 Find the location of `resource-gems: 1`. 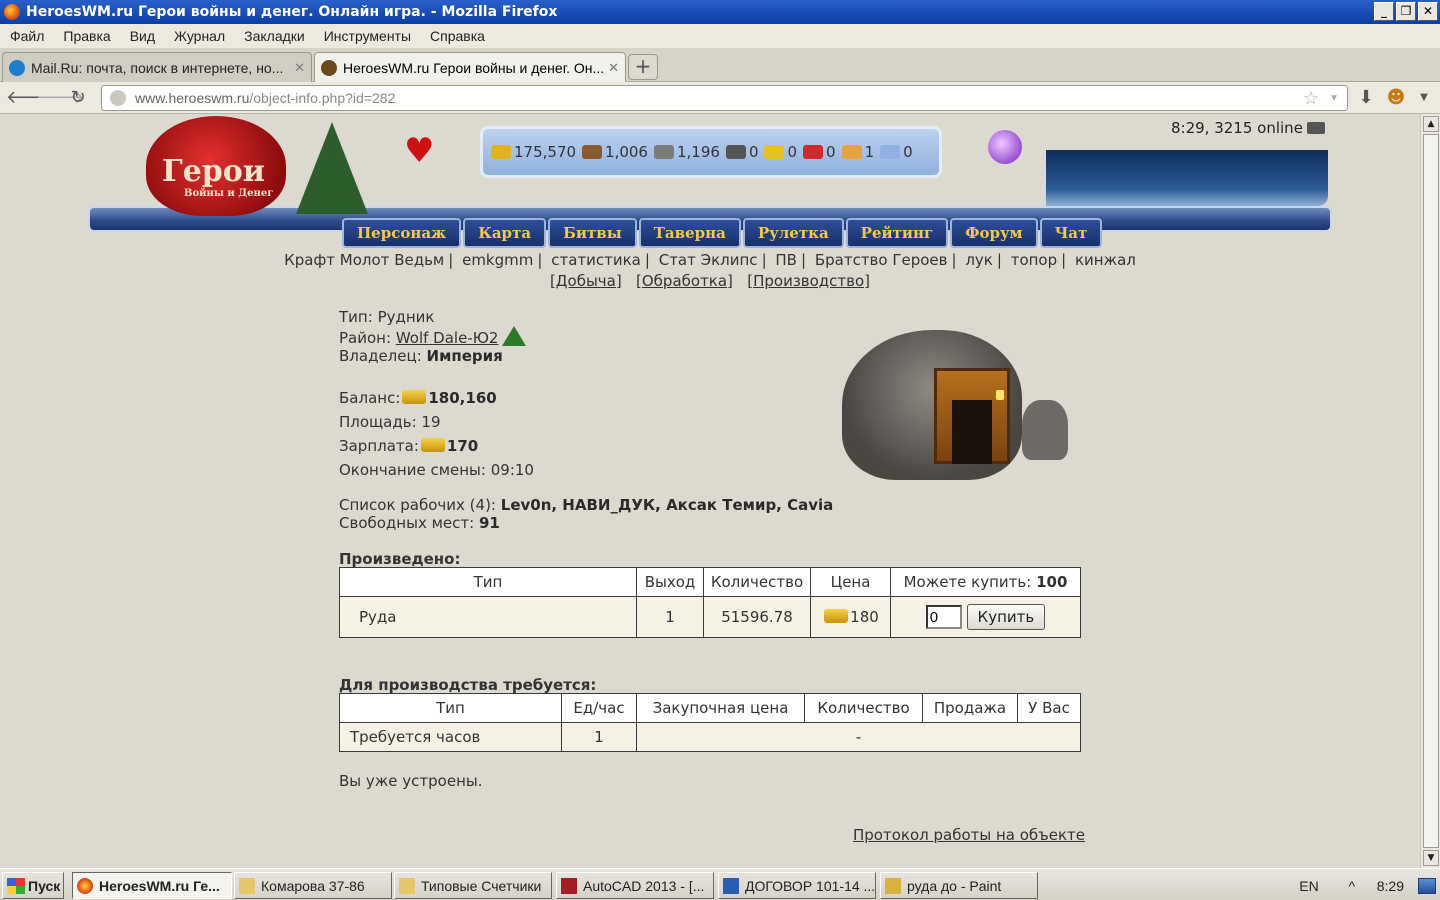

resource-gems: 1 is located at coordinates (857, 152).